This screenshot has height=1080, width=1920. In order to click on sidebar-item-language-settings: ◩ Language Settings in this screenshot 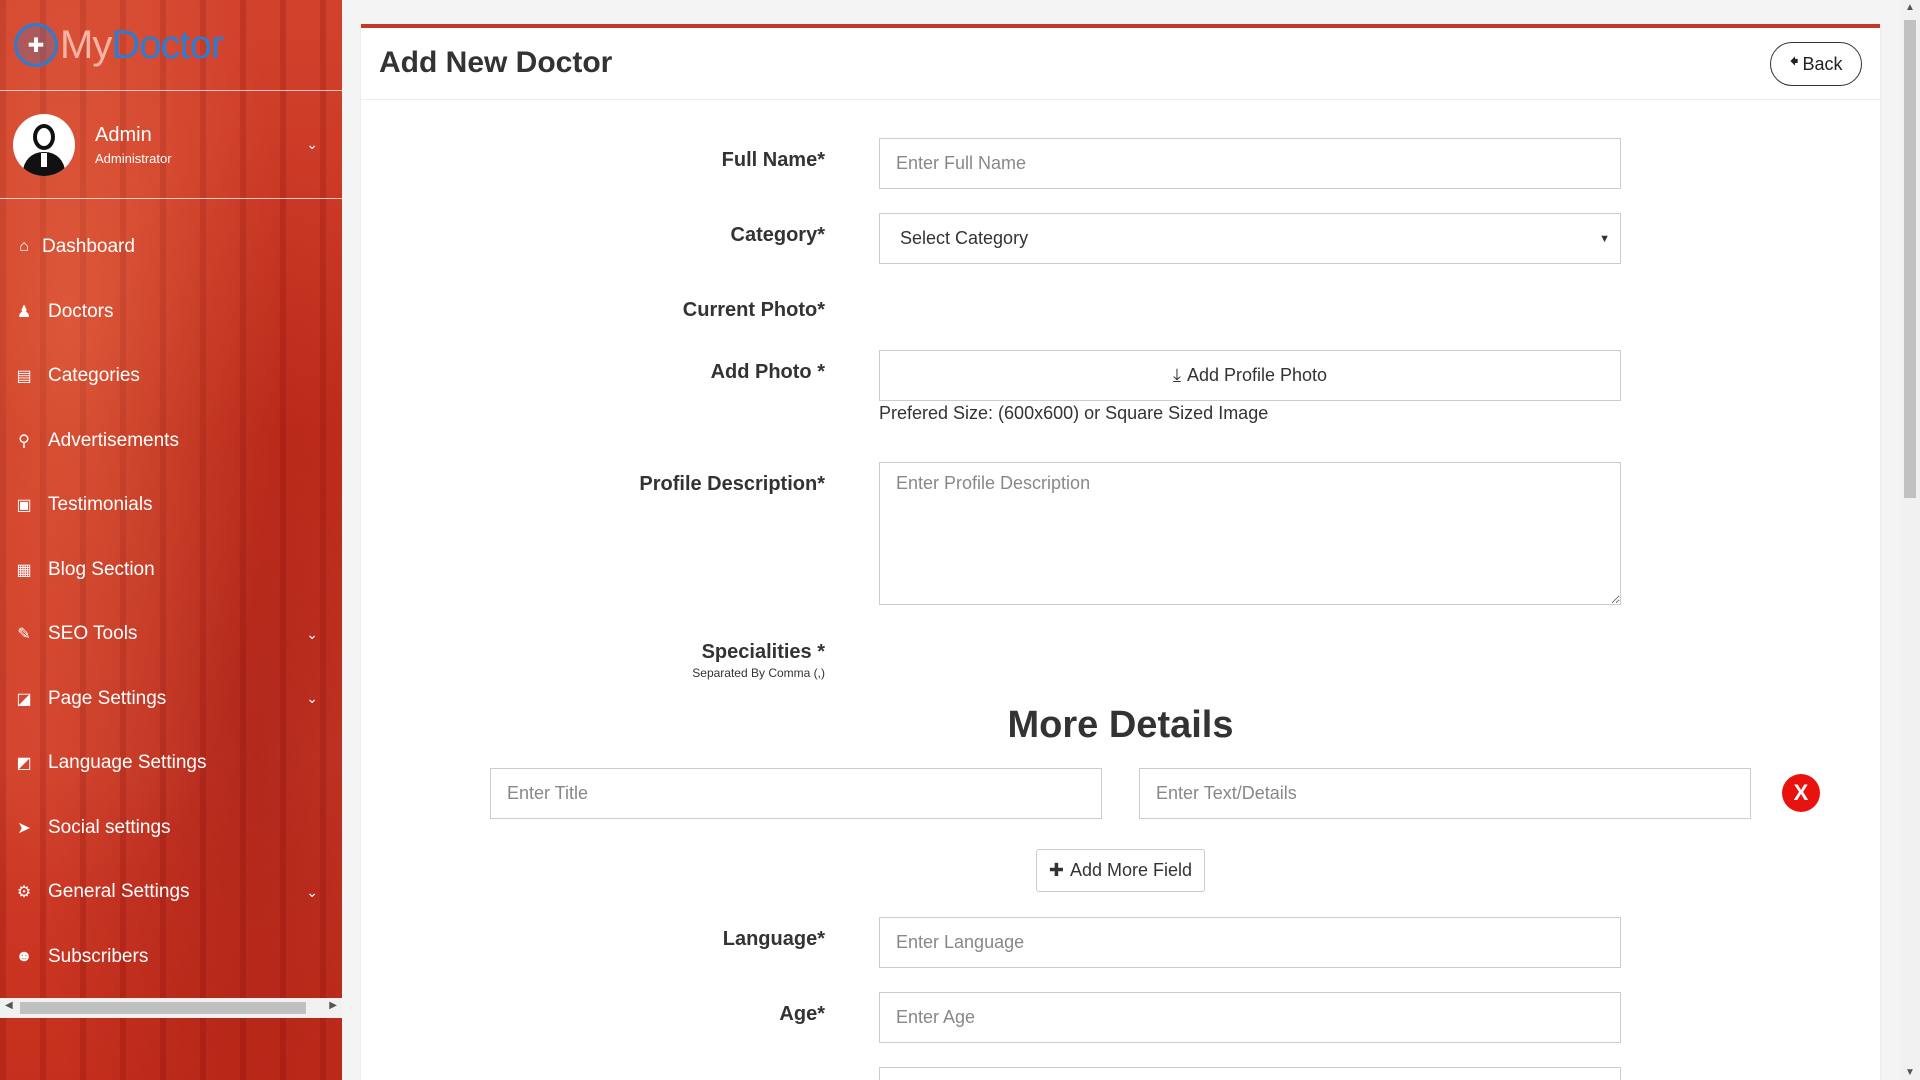, I will do `click(171, 763)`.